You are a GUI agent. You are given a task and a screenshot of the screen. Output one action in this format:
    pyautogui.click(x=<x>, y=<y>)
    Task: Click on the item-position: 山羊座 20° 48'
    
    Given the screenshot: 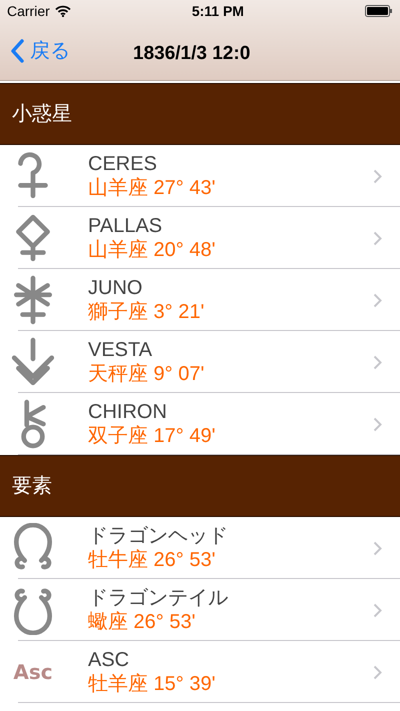 What is the action you would take?
    pyautogui.click(x=152, y=250)
    